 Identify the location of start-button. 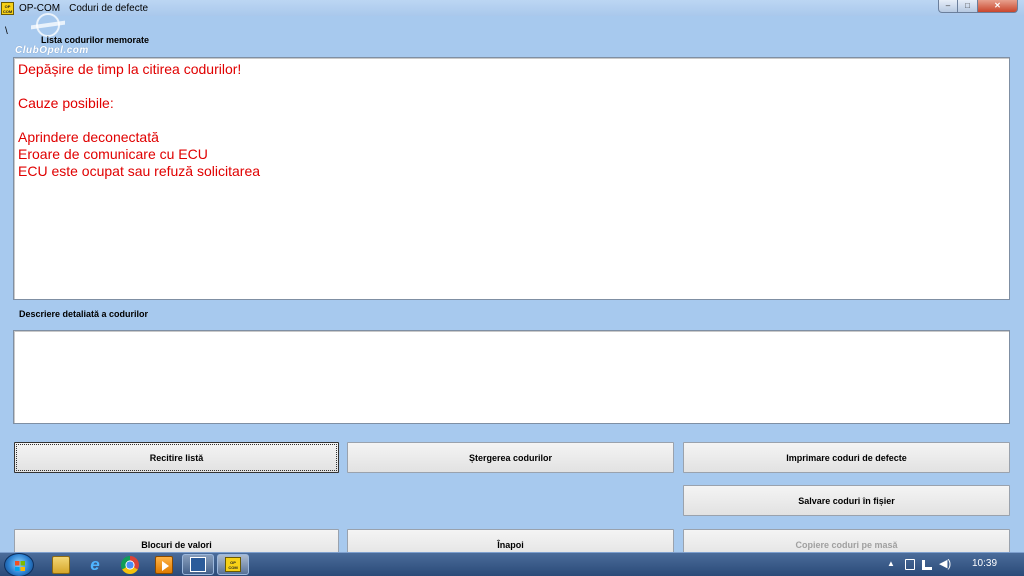
(19, 564).